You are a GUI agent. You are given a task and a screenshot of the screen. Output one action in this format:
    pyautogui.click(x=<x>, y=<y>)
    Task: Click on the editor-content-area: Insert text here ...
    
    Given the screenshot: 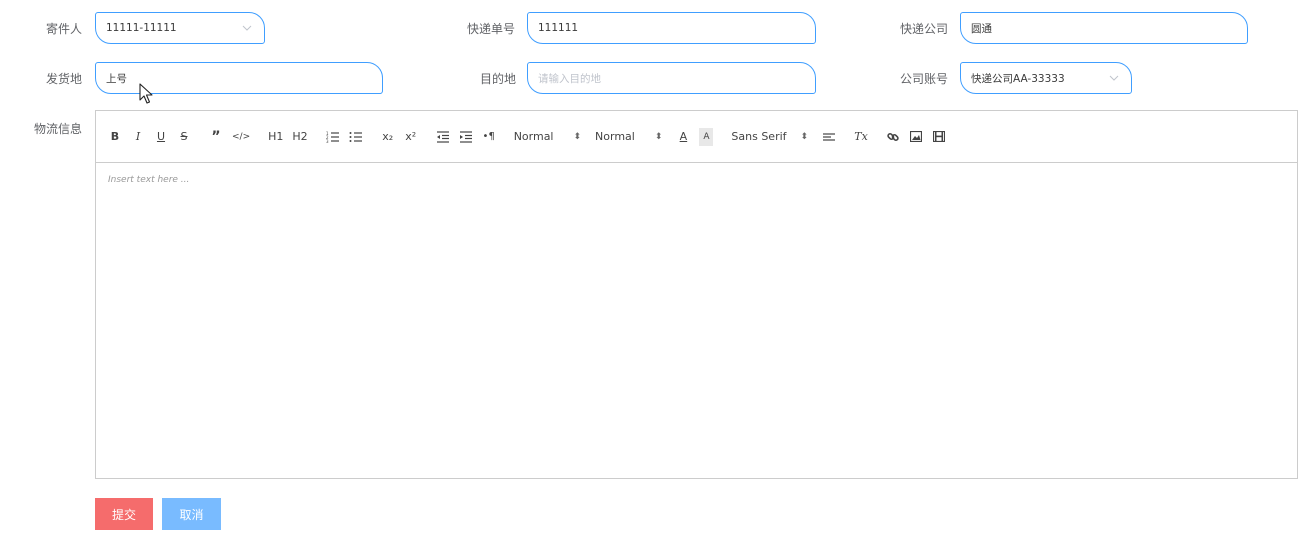 What is the action you would take?
    pyautogui.click(x=696, y=180)
    